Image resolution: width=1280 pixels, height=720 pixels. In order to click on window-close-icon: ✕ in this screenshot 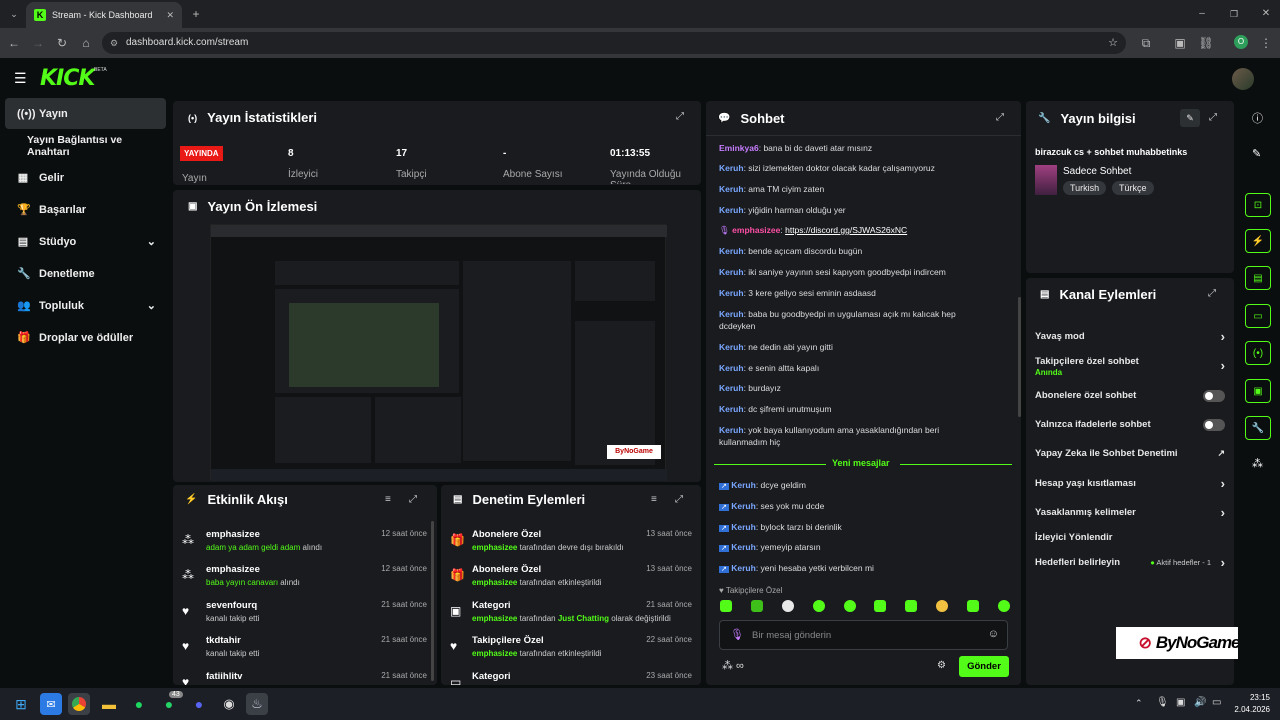, I will do `click(1266, 14)`.